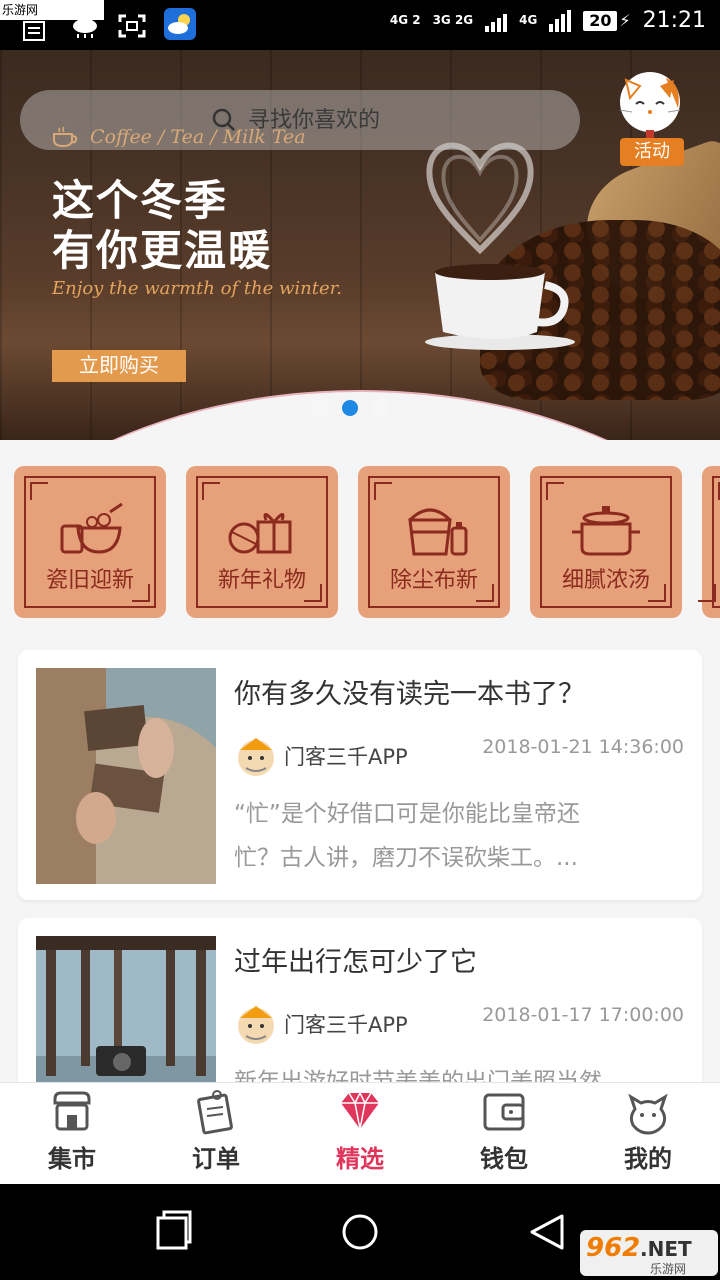  I want to click on tab-featured: 精选, so click(360, 1133).